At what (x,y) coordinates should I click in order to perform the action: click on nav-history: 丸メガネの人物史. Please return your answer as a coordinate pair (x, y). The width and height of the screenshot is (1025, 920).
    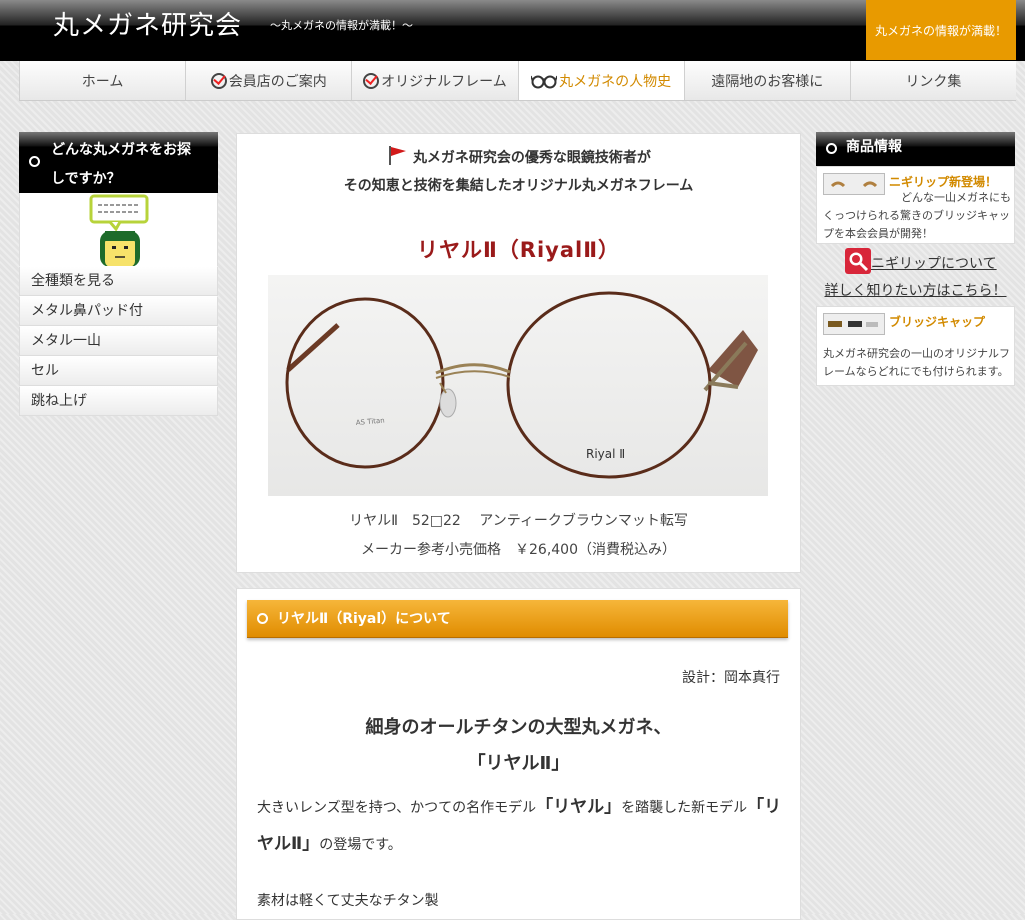
    Looking at the image, I should click on (600, 80).